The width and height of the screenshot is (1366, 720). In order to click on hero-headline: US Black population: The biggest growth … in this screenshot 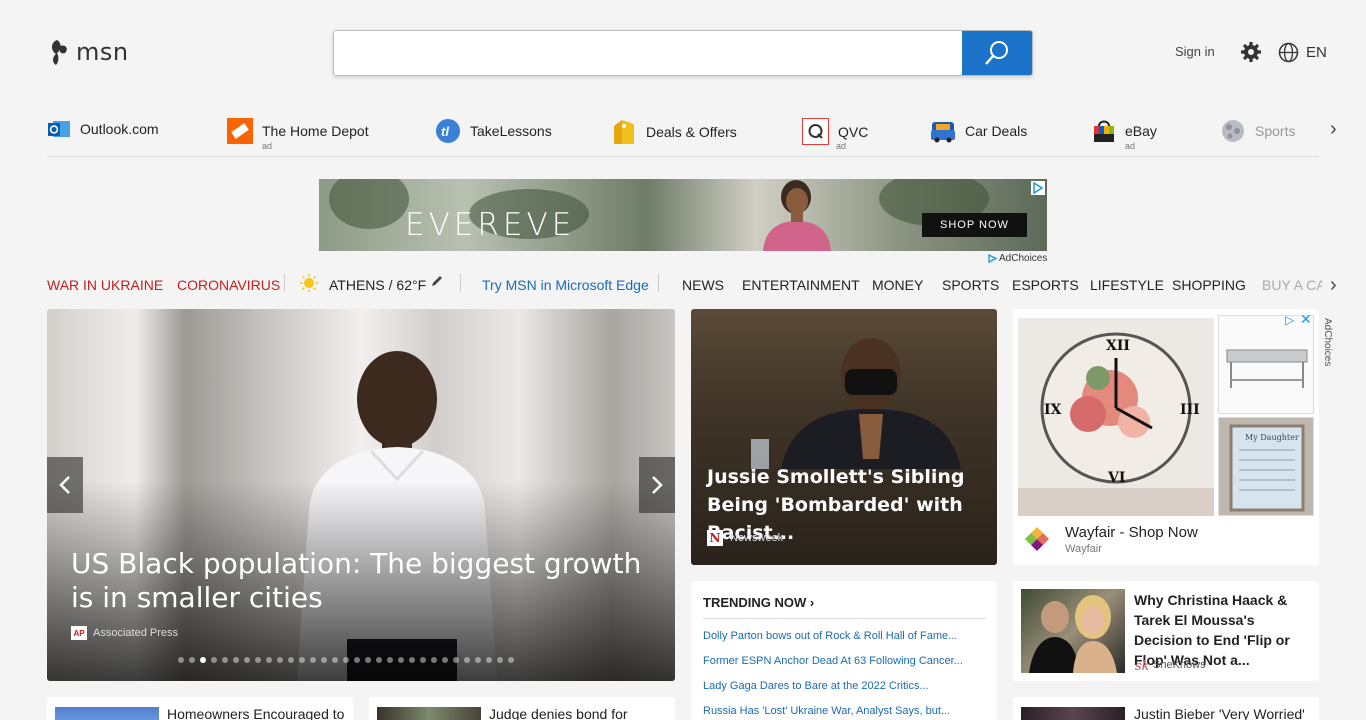, I will do `click(361, 581)`.